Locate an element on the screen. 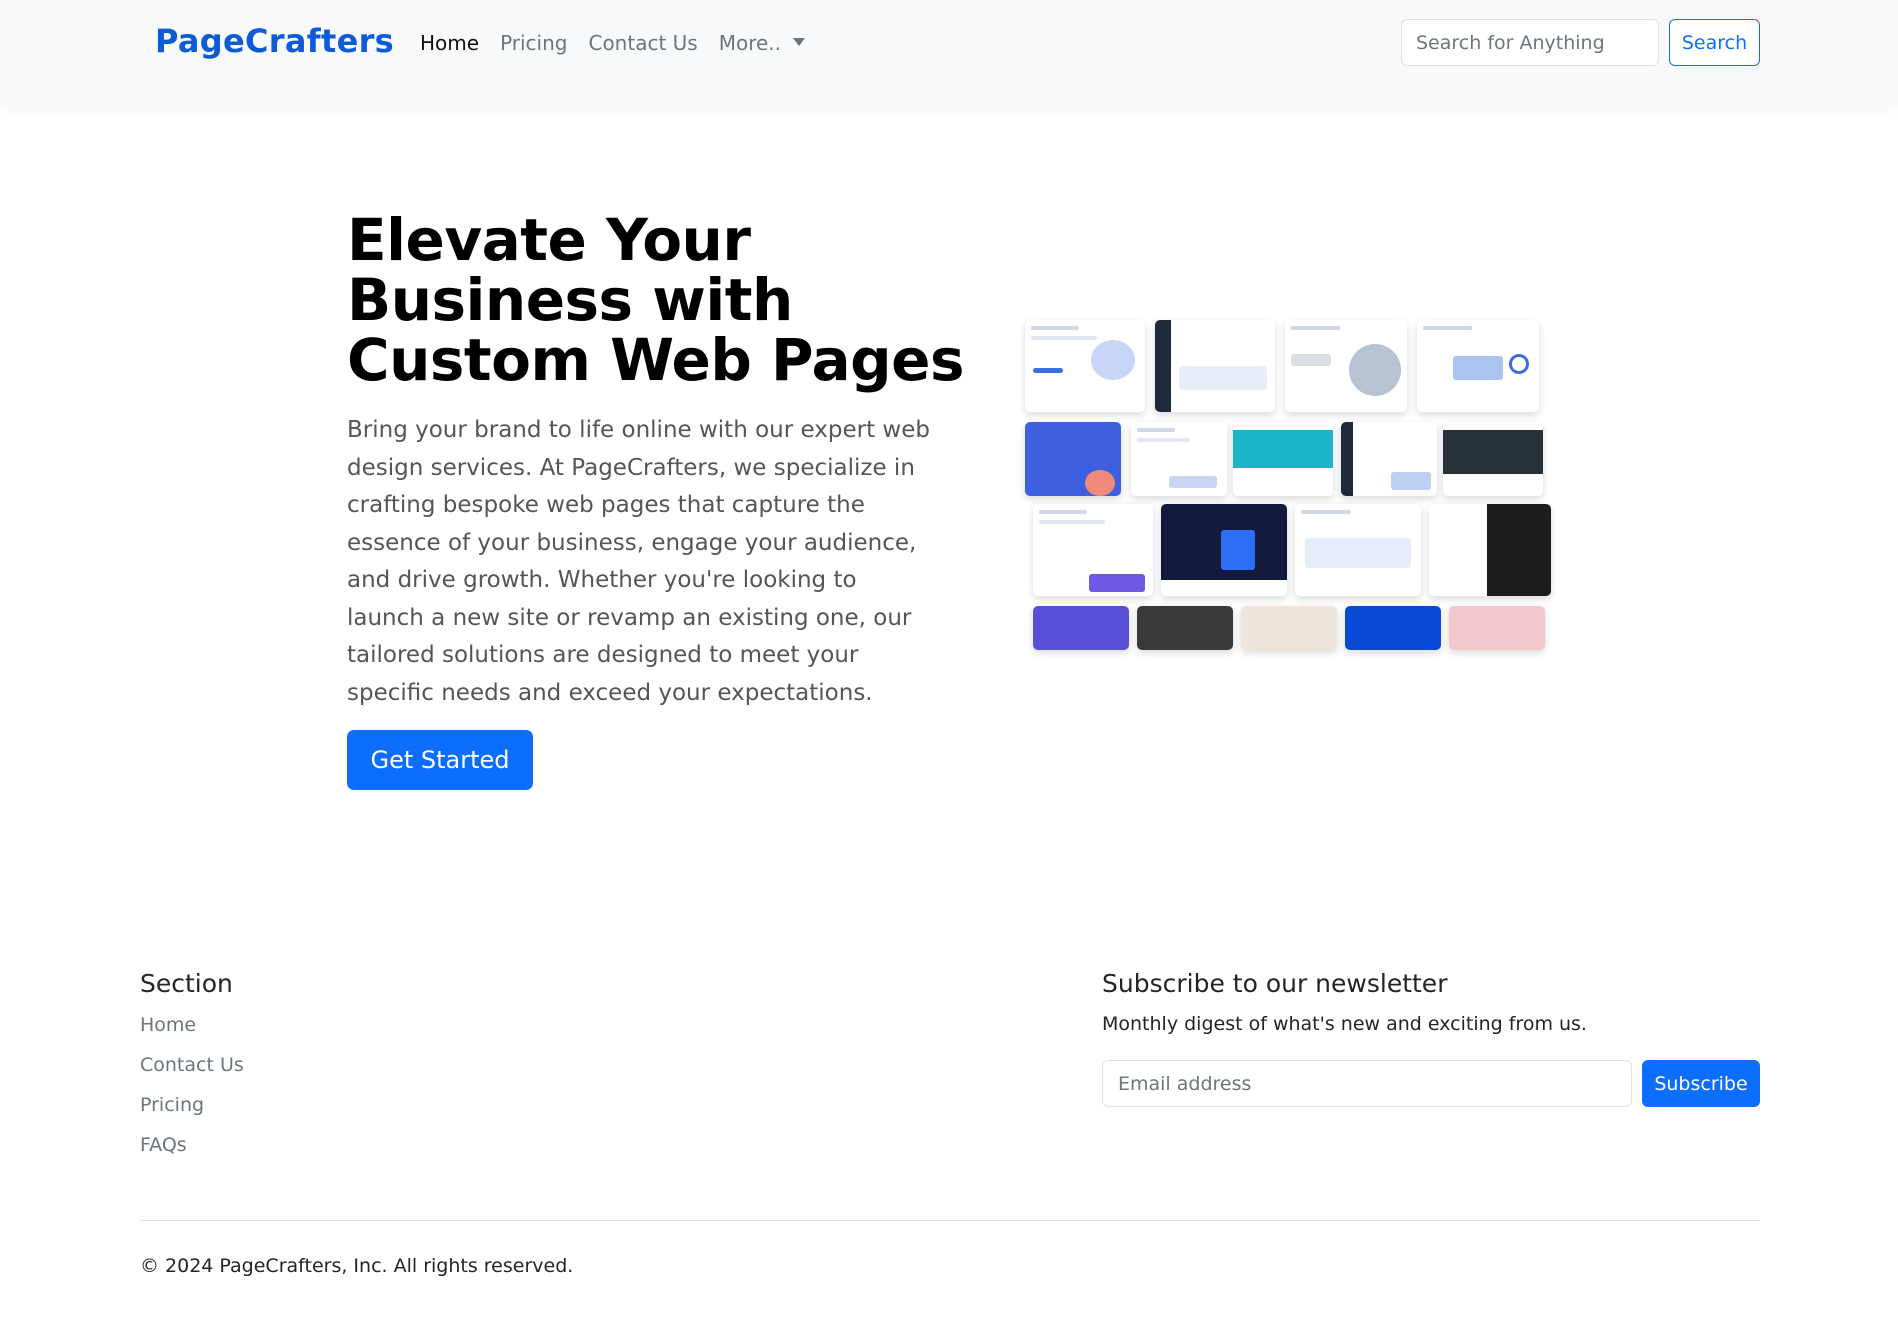  newsletter-heading: Subscribe to our newsletter is located at coordinates (1275, 983).